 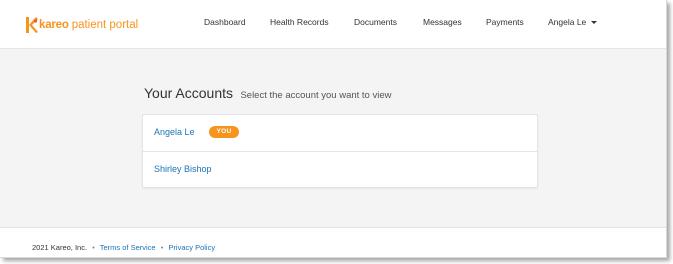 What do you see at coordinates (567, 22) in the screenshot?
I see `user-menu-label: Angela Le` at bounding box center [567, 22].